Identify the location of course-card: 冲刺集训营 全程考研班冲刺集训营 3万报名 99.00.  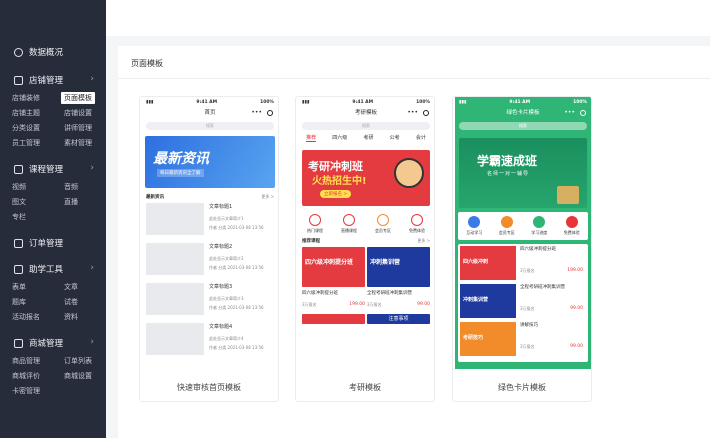
(398, 277).